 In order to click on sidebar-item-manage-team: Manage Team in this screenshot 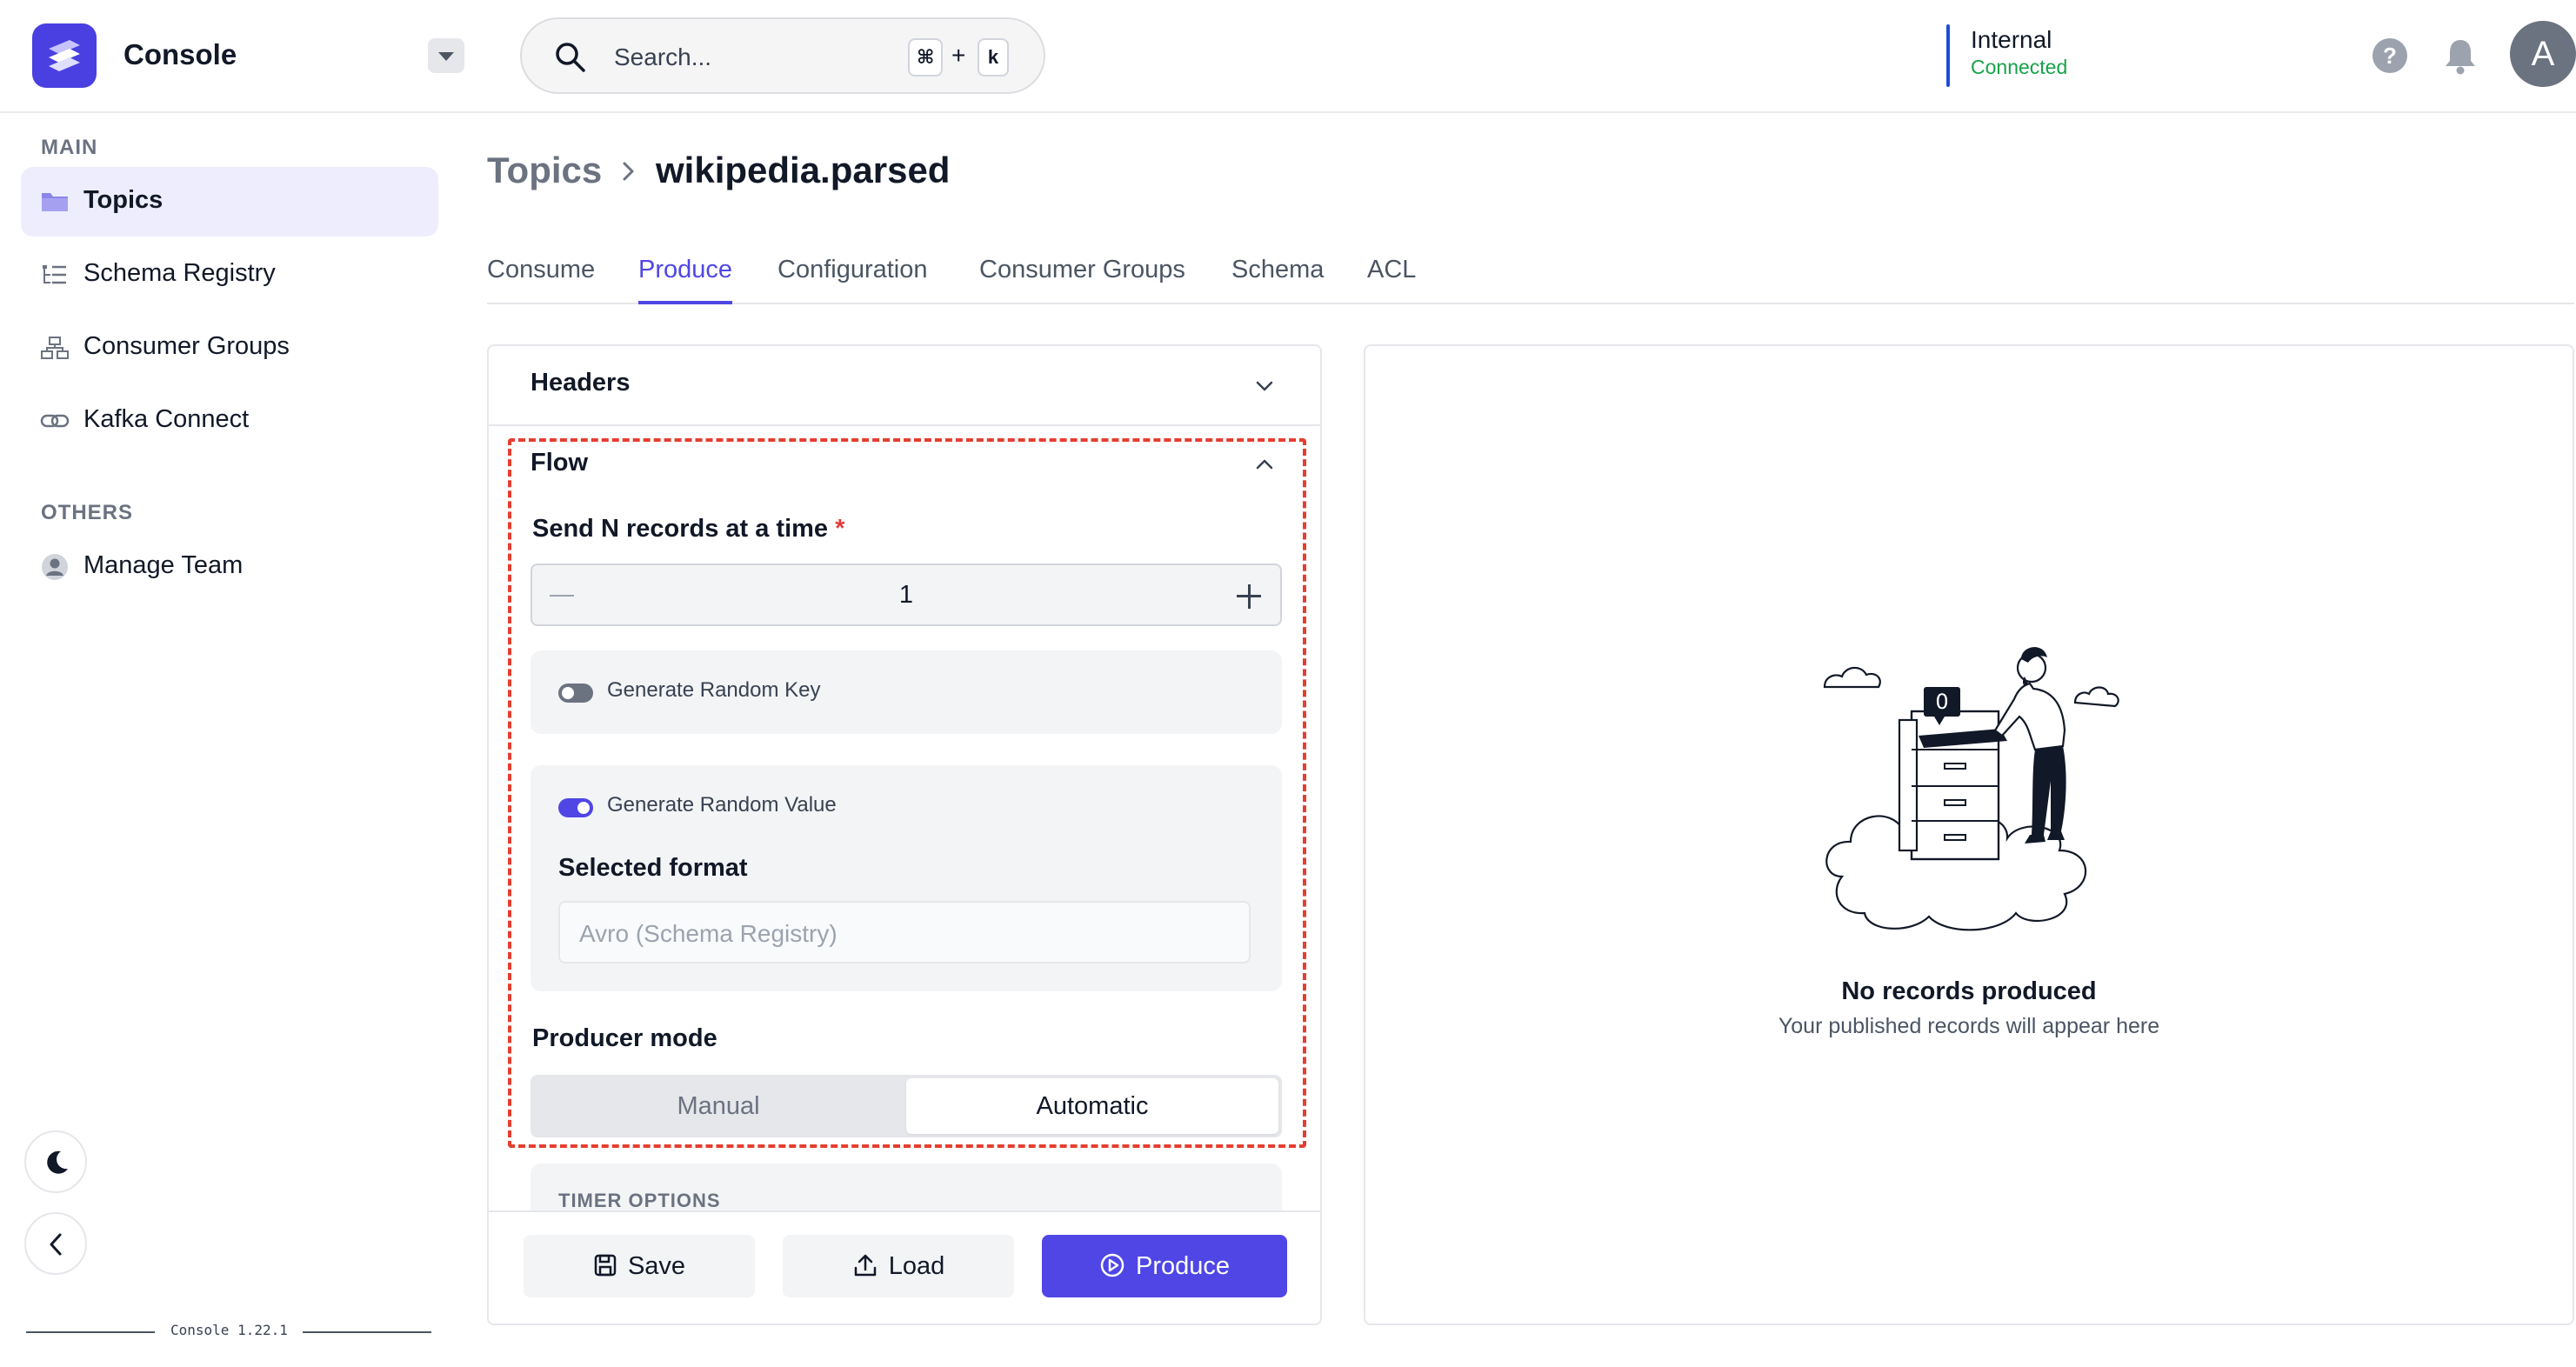, I will do `click(230, 567)`.